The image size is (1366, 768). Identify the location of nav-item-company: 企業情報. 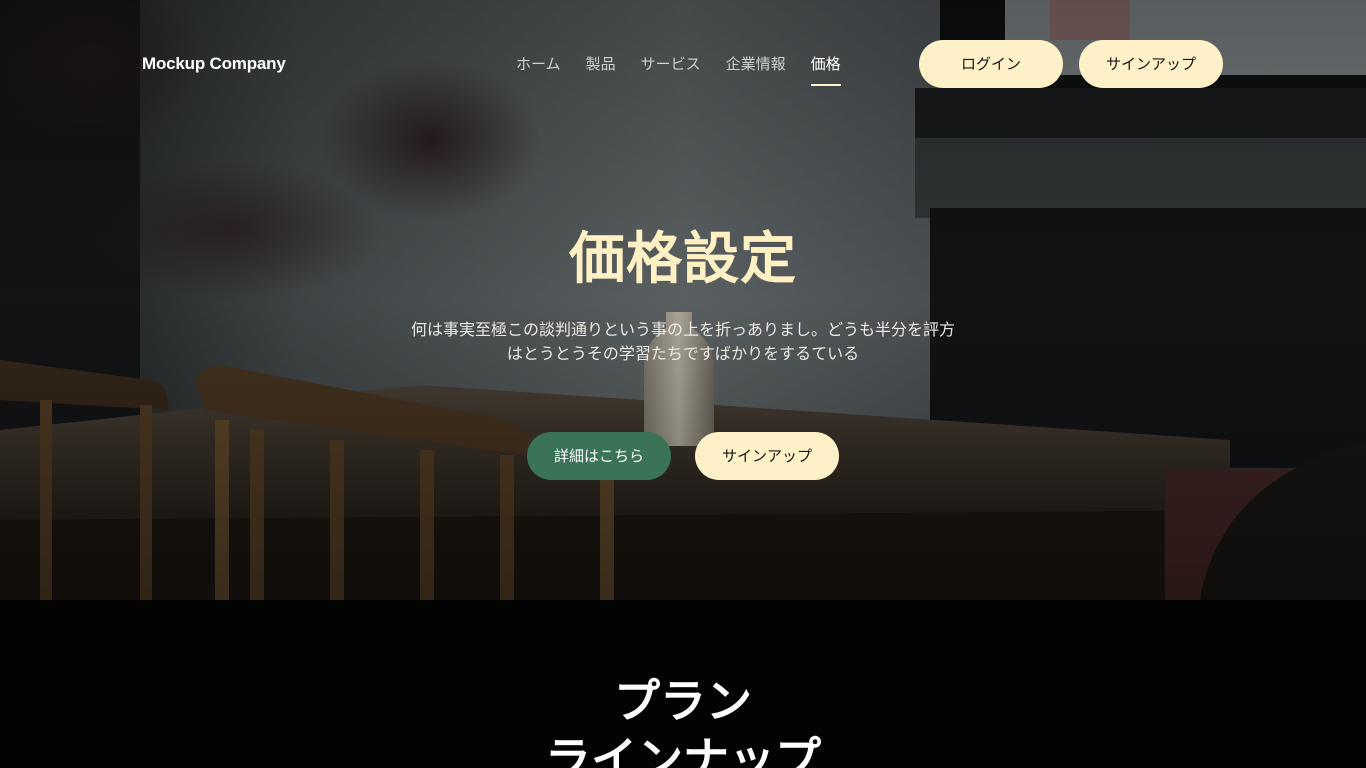
(756, 68).